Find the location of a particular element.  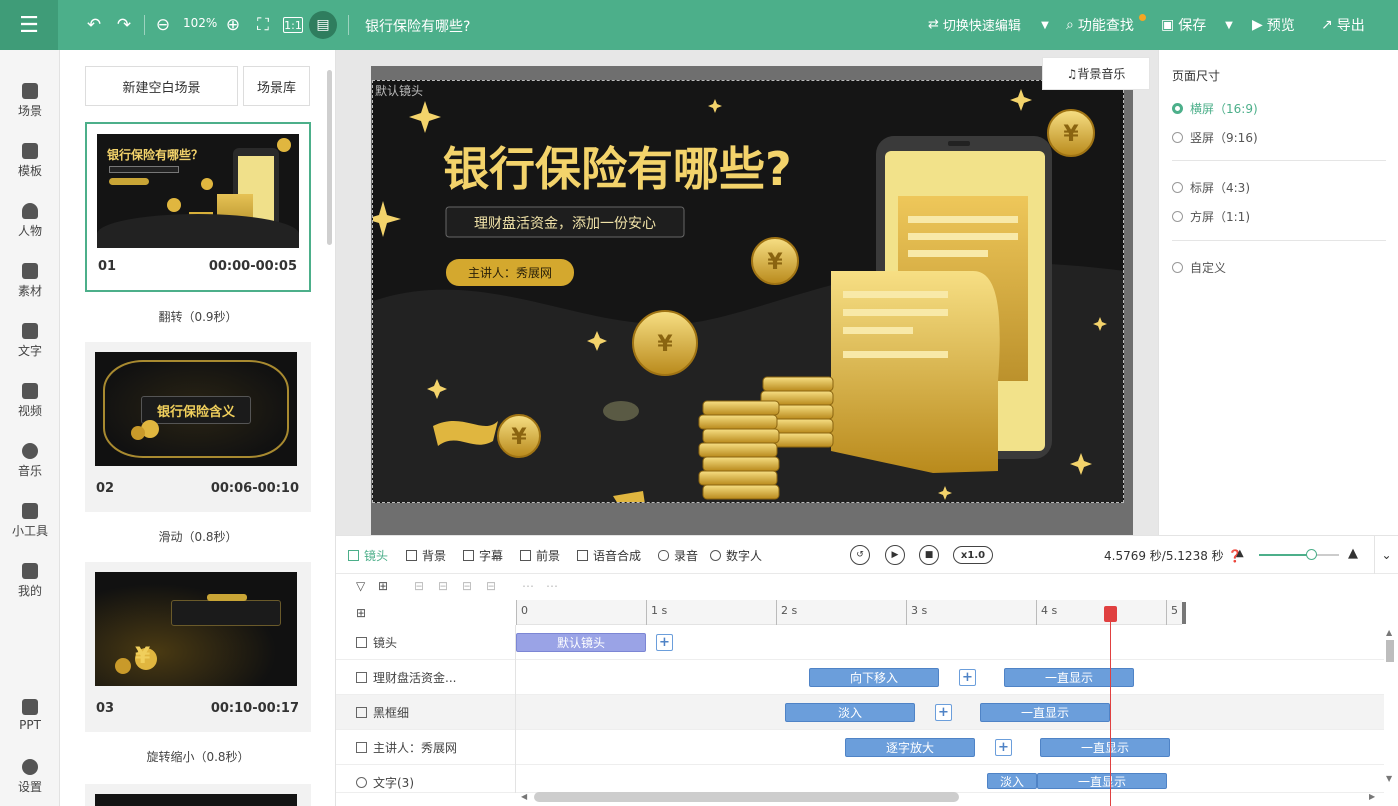

speed-selector: x1.0 is located at coordinates (973, 555).